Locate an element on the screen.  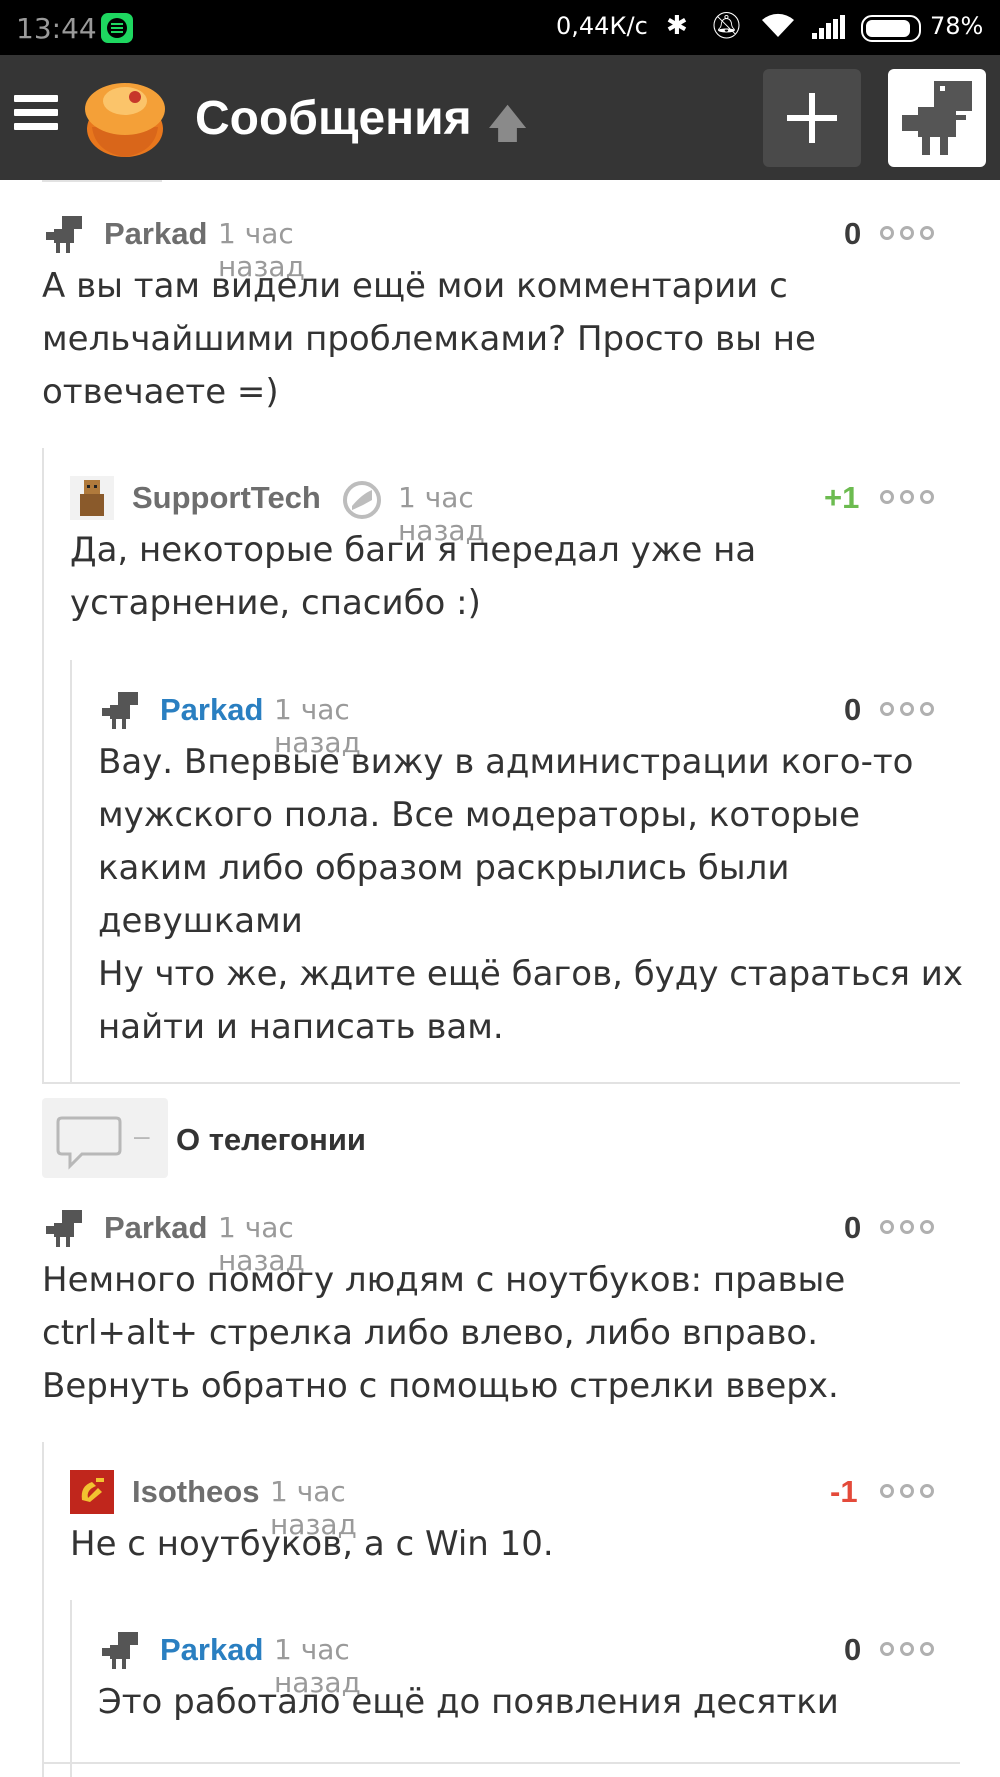
bluetooth-icon: ✱ is located at coordinates (677, 26).